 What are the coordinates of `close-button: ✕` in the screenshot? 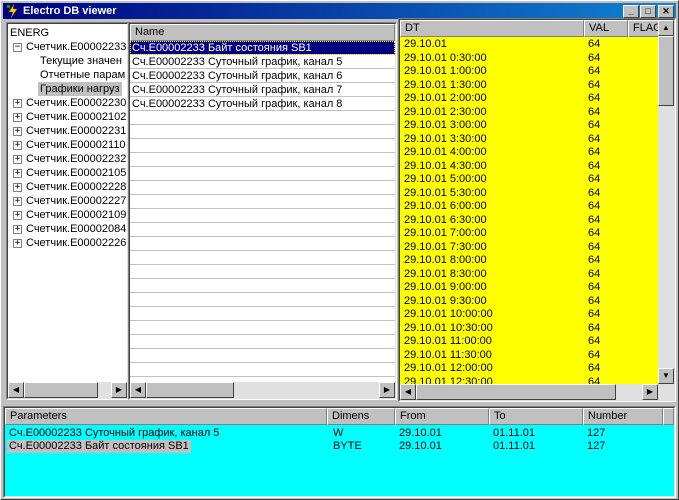 It's located at (666, 11).